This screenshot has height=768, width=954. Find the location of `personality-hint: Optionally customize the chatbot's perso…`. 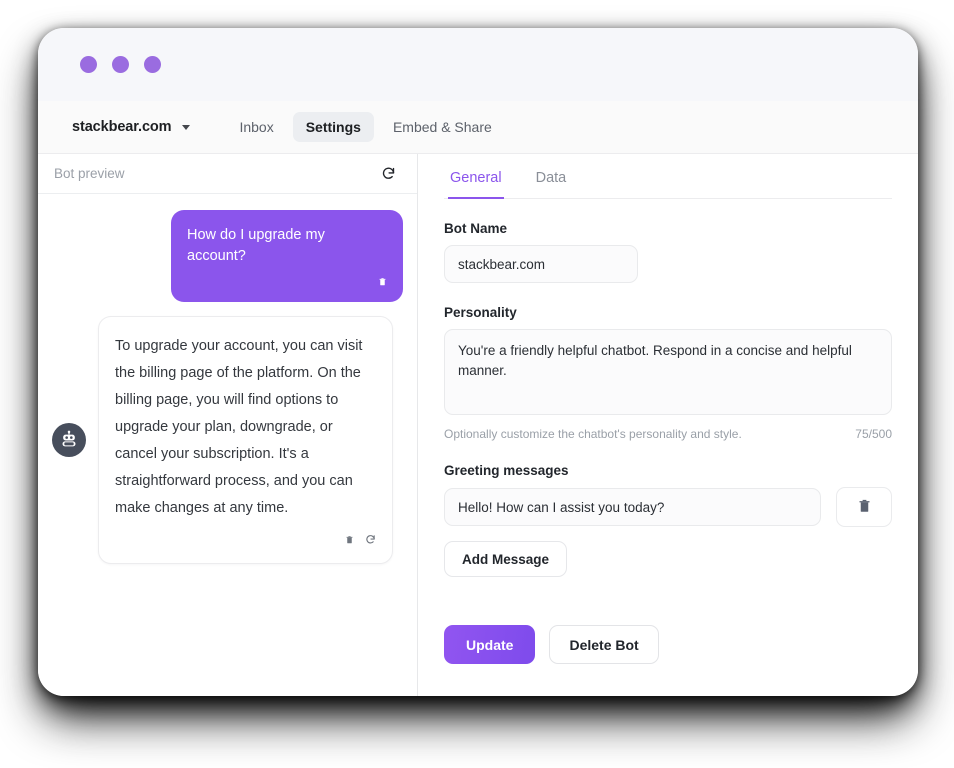

personality-hint: Optionally customize the chatbot's perso… is located at coordinates (593, 434).